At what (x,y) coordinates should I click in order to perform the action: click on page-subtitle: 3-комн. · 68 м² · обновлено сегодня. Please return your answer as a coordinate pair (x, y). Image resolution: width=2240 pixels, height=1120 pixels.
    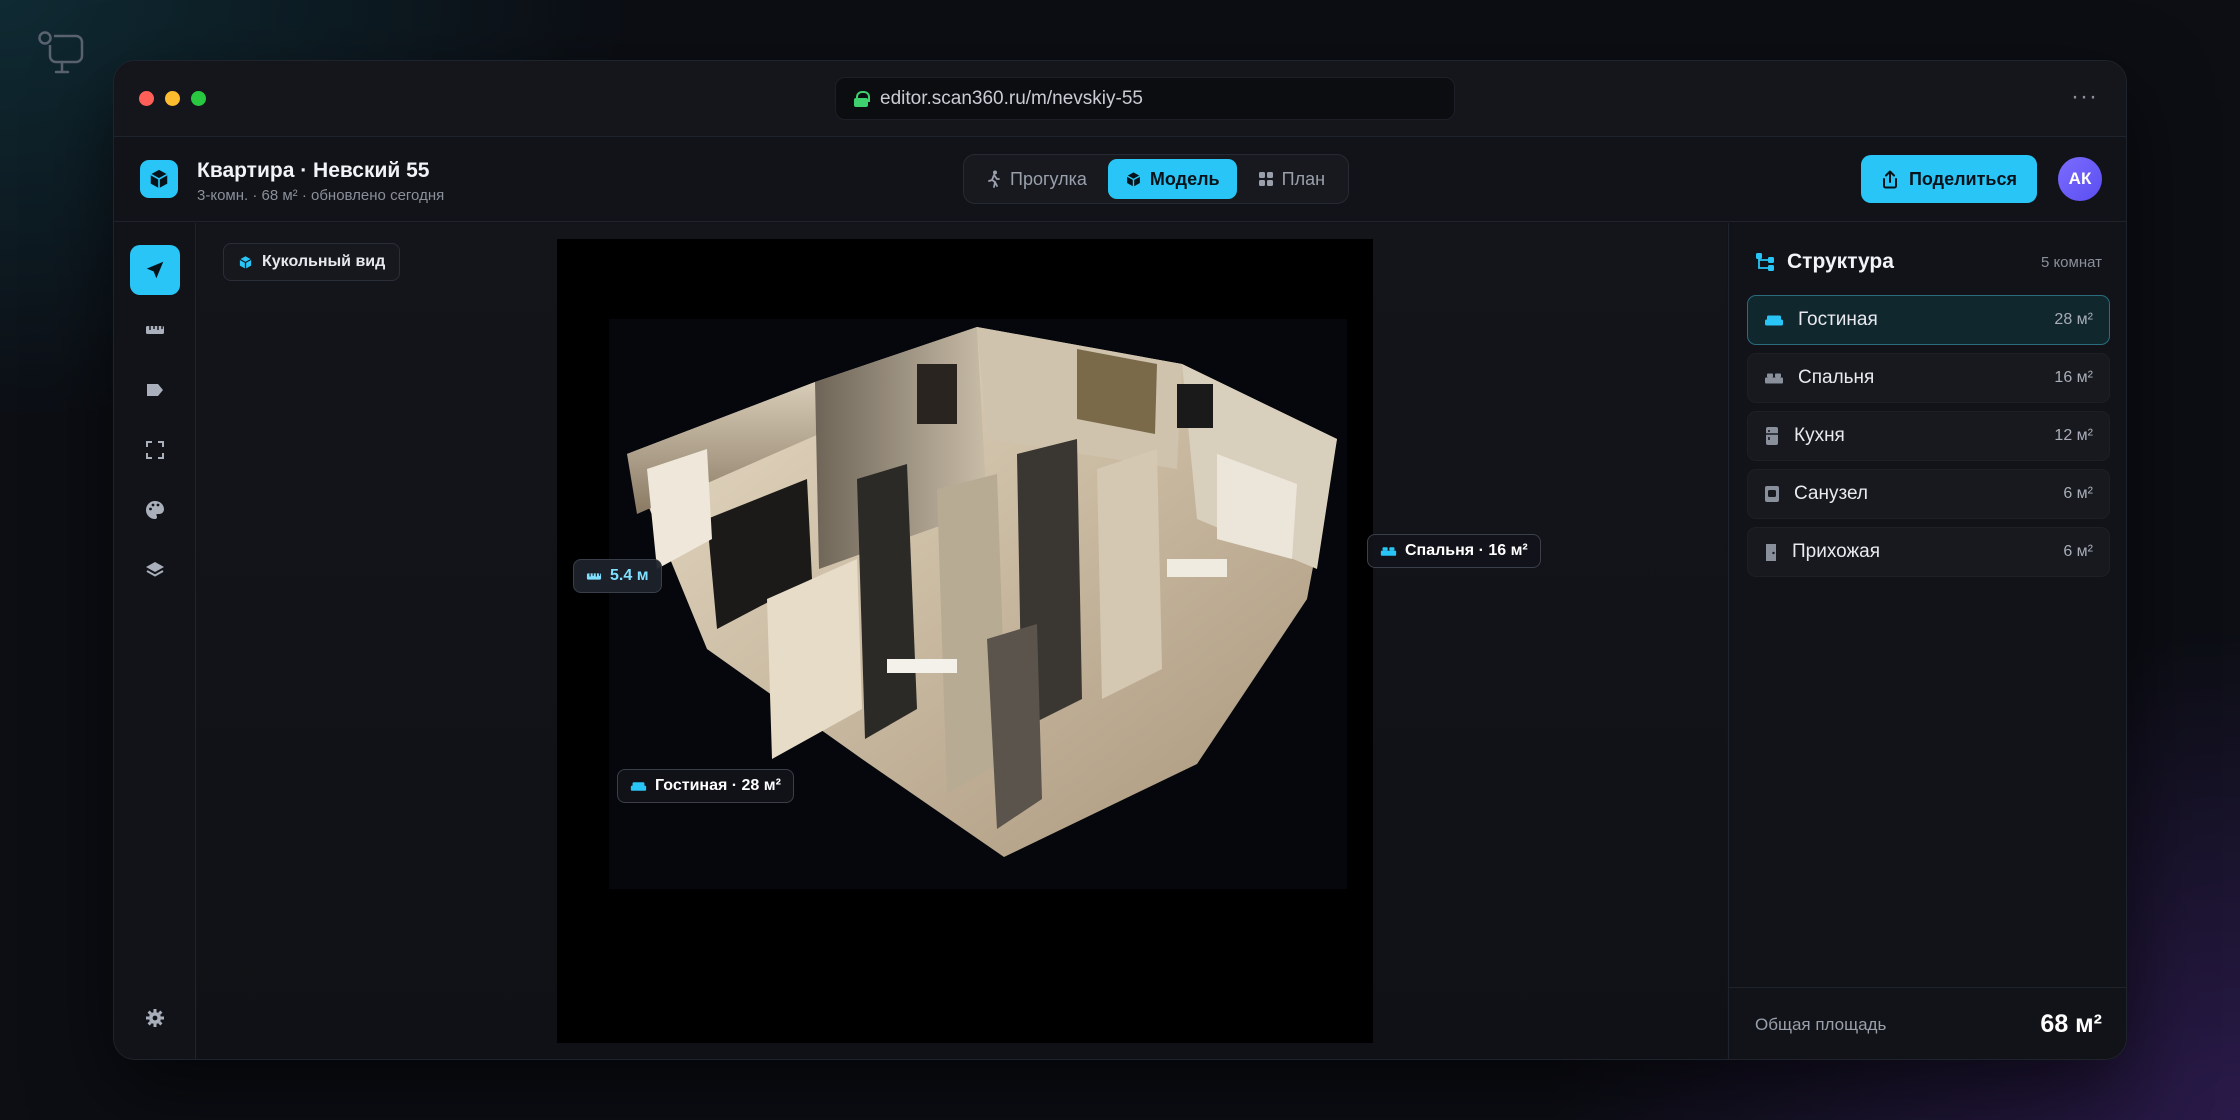
    Looking at the image, I should click on (321, 195).